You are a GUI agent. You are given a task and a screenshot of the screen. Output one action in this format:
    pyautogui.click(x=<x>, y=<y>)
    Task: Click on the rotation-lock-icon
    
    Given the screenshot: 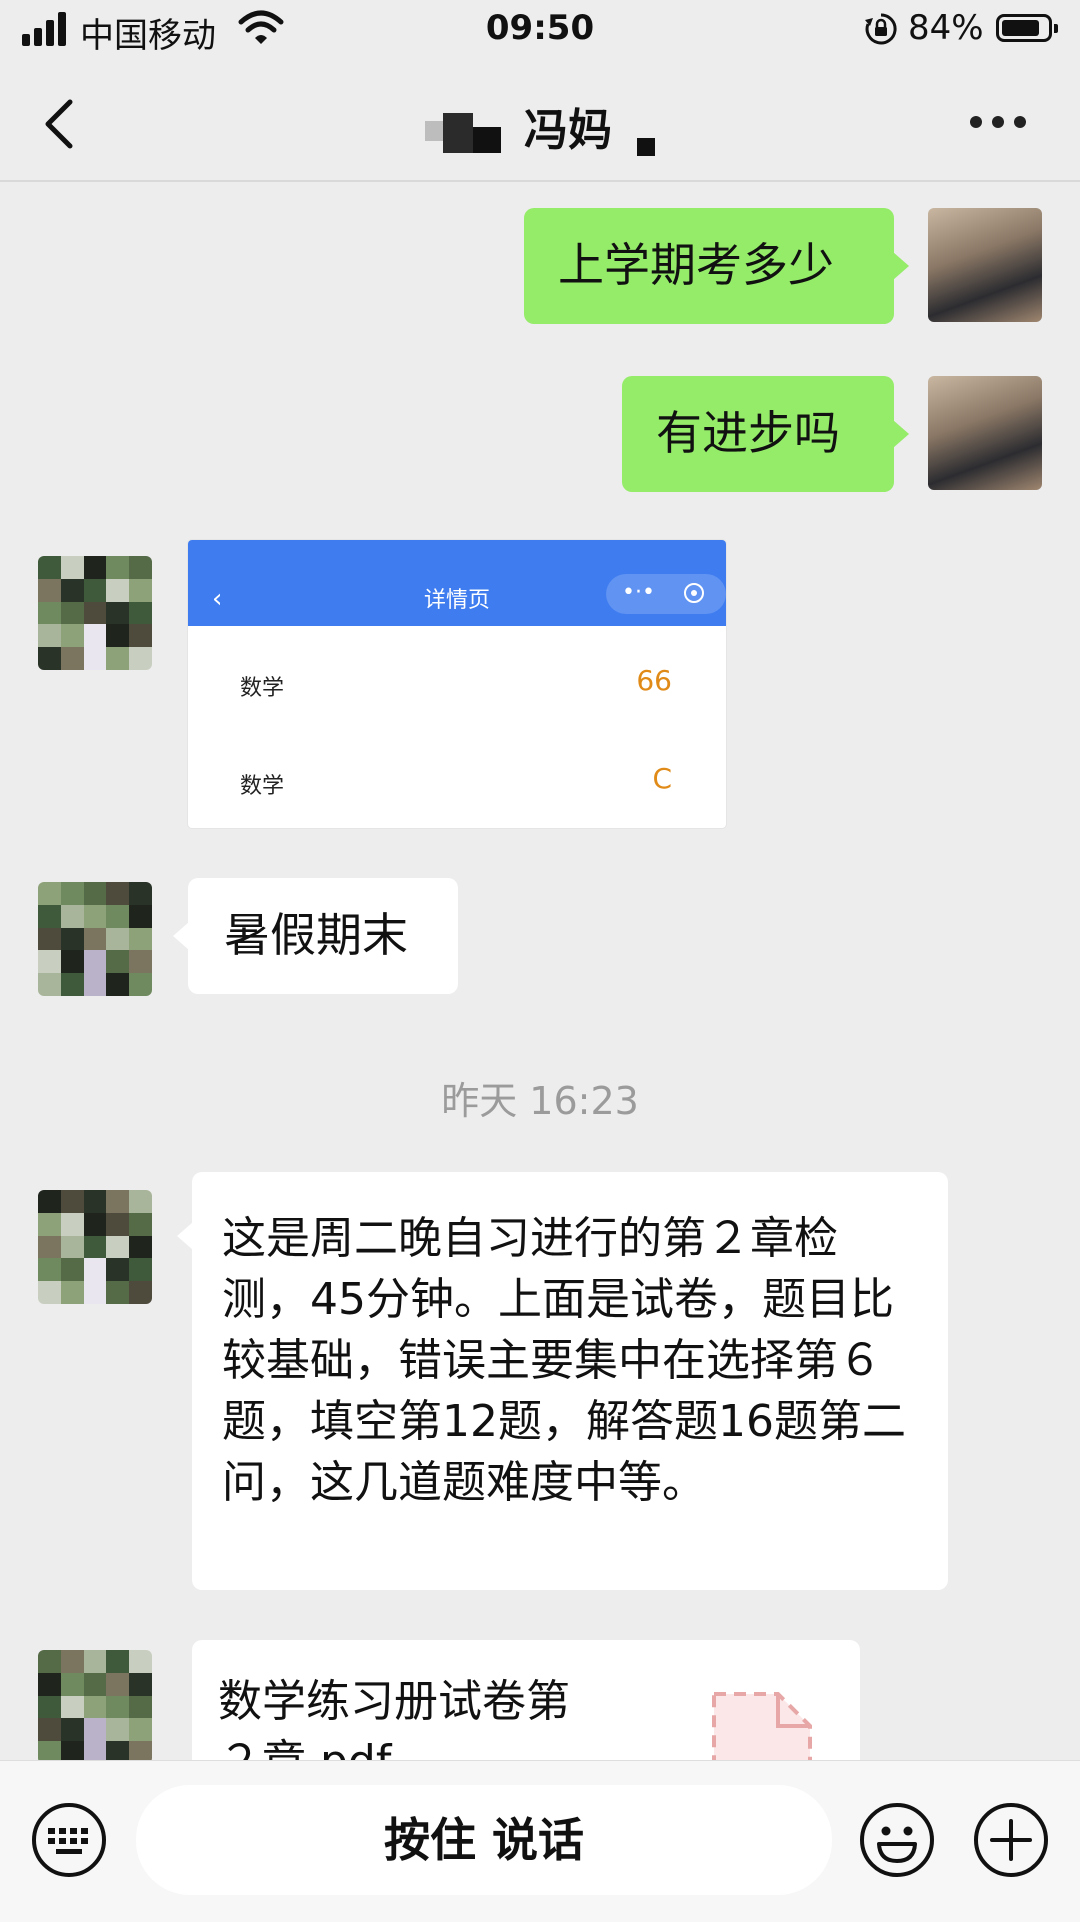 What is the action you would take?
    pyautogui.click(x=881, y=29)
    